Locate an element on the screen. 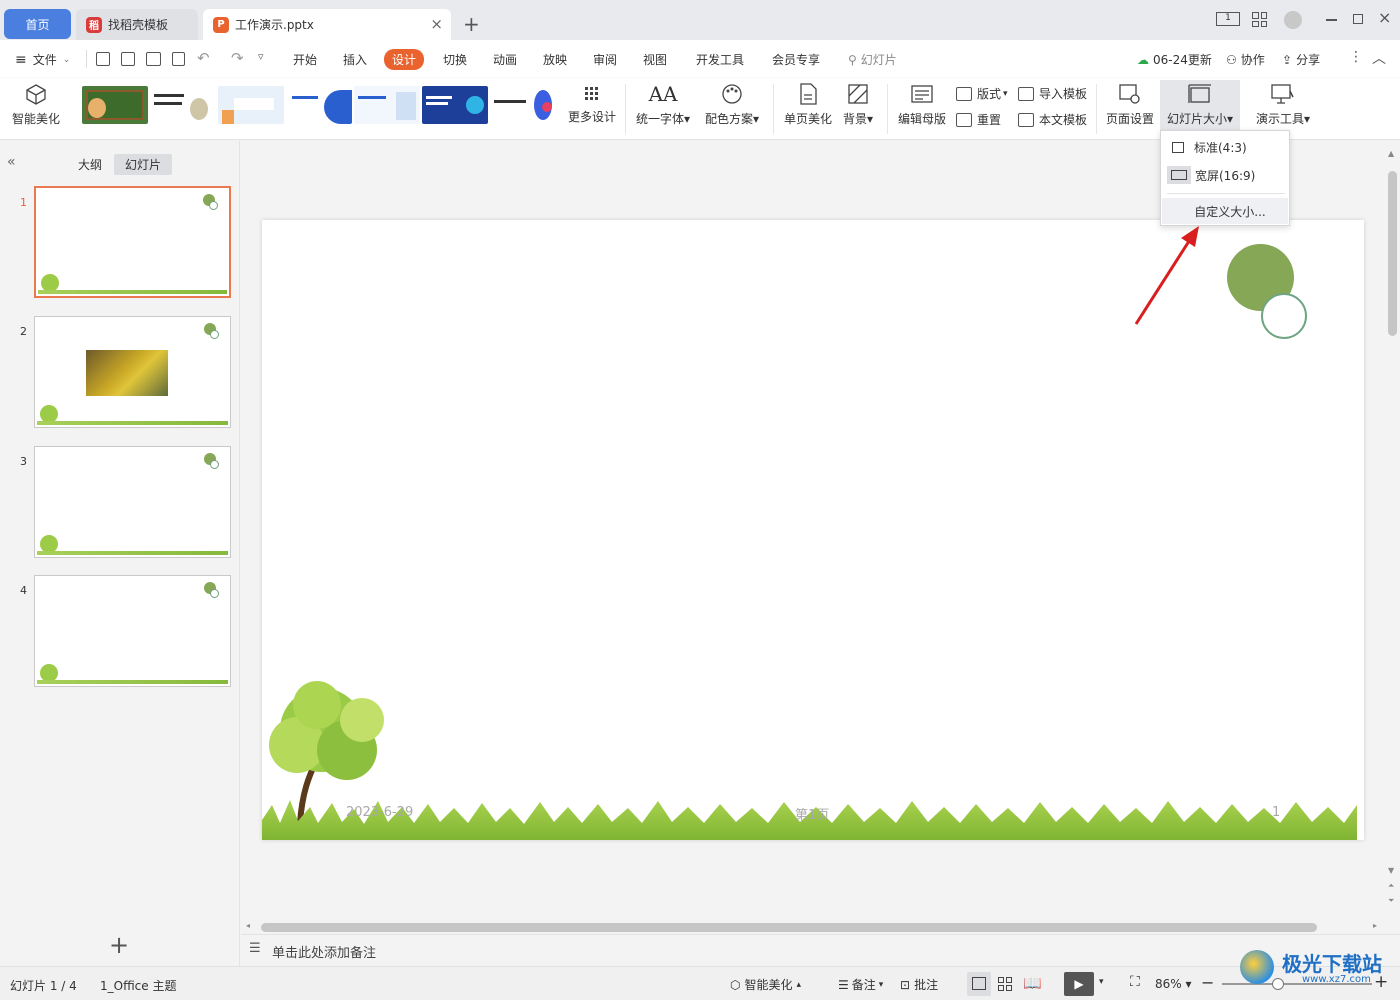 Image resolution: width=1400 pixels, height=1000 pixels. more-design-button: 更多设计 is located at coordinates (592, 104).